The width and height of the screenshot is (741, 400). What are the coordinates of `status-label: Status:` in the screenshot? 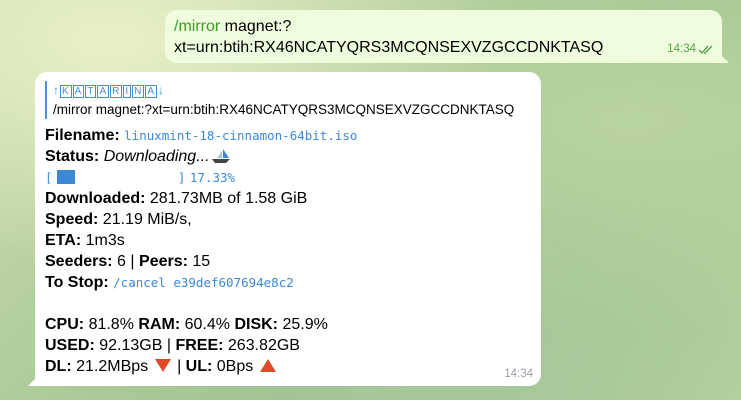 It's located at (72, 156).